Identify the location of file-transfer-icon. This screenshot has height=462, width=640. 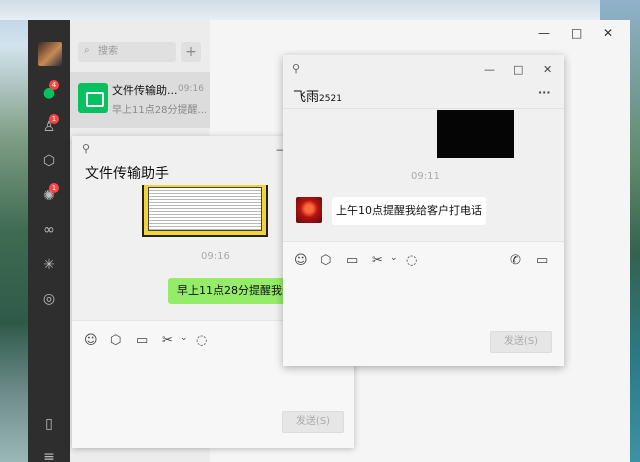
(93, 98).